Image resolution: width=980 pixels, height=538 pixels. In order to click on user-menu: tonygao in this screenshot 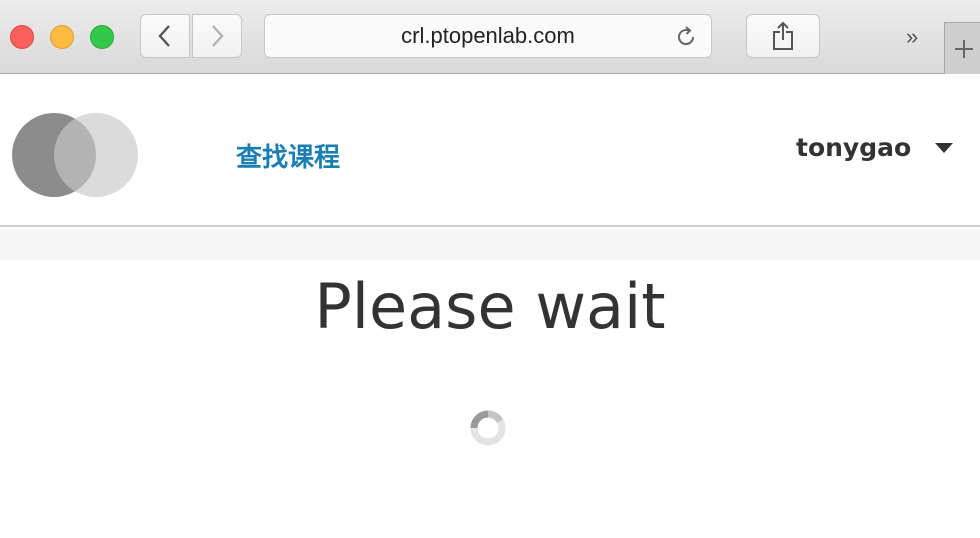, I will do `click(875, 147)`.